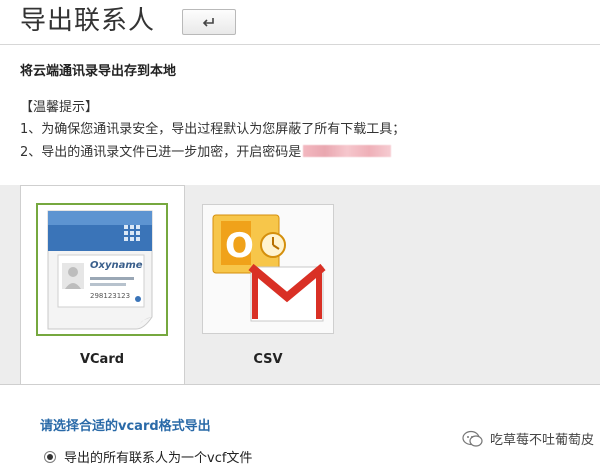 The image size is (600, 467). What do you see at coordinates (158, 458) in the screenshot?
I see `radio-label: 导出的所有联系人为一个vcf文件` at bounding box center [158, 458].